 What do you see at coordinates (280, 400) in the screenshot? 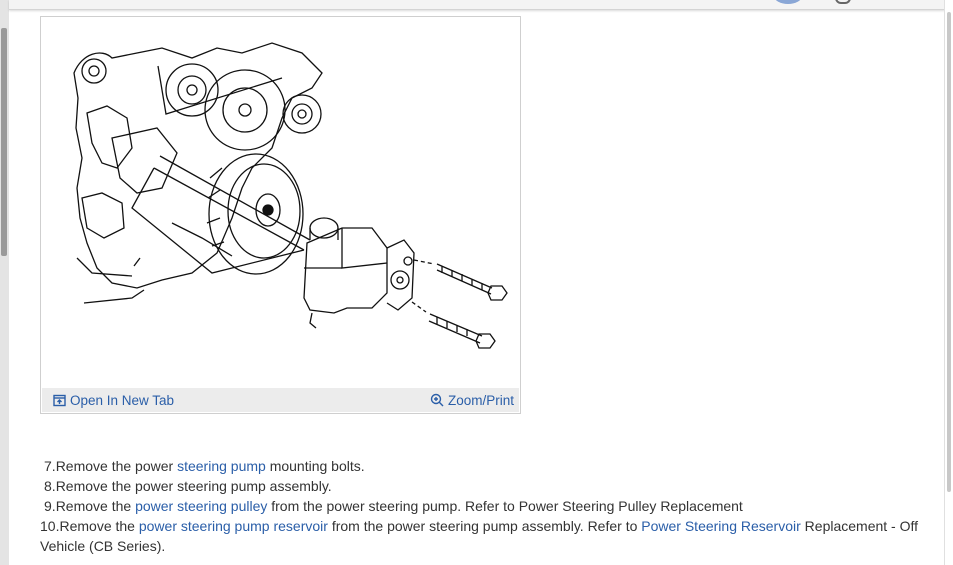
I see `figure-footer: Open In New Tab Zoom/Print` at bounding box center [280, 400].